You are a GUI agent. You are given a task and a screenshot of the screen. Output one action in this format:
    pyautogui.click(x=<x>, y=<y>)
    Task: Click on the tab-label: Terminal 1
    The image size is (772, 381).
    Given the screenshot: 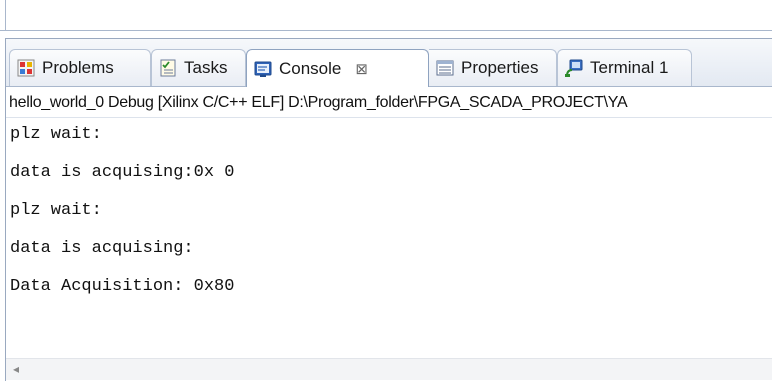 What is the action you would take?
    pyautogui.click(x=629, y=67)
    